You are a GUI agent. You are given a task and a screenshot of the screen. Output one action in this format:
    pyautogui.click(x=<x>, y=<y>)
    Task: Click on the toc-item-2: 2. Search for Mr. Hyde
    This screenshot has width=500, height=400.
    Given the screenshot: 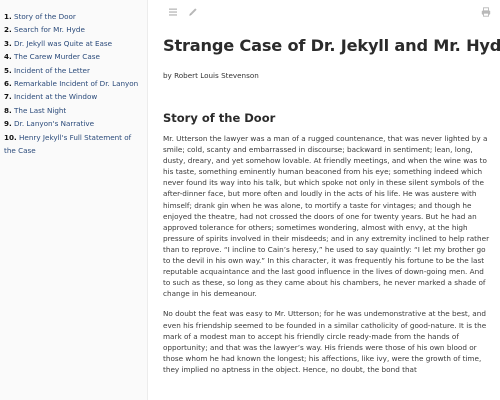 What is the action you would take?
    pyautogui.click(x=75, y=29)
    